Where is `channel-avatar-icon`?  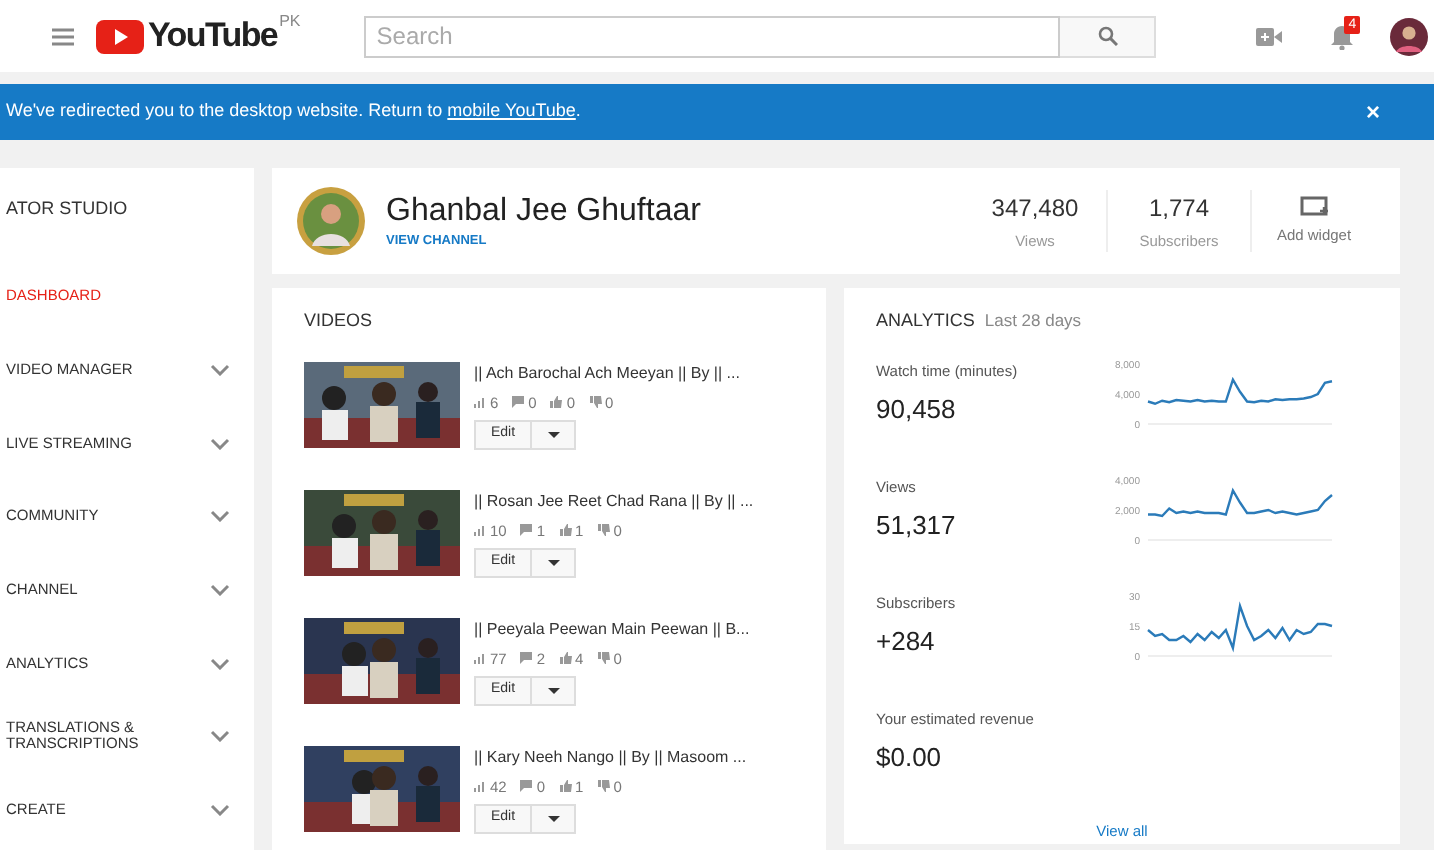
channel-avatar-icon is located at coordinates (331, 221).